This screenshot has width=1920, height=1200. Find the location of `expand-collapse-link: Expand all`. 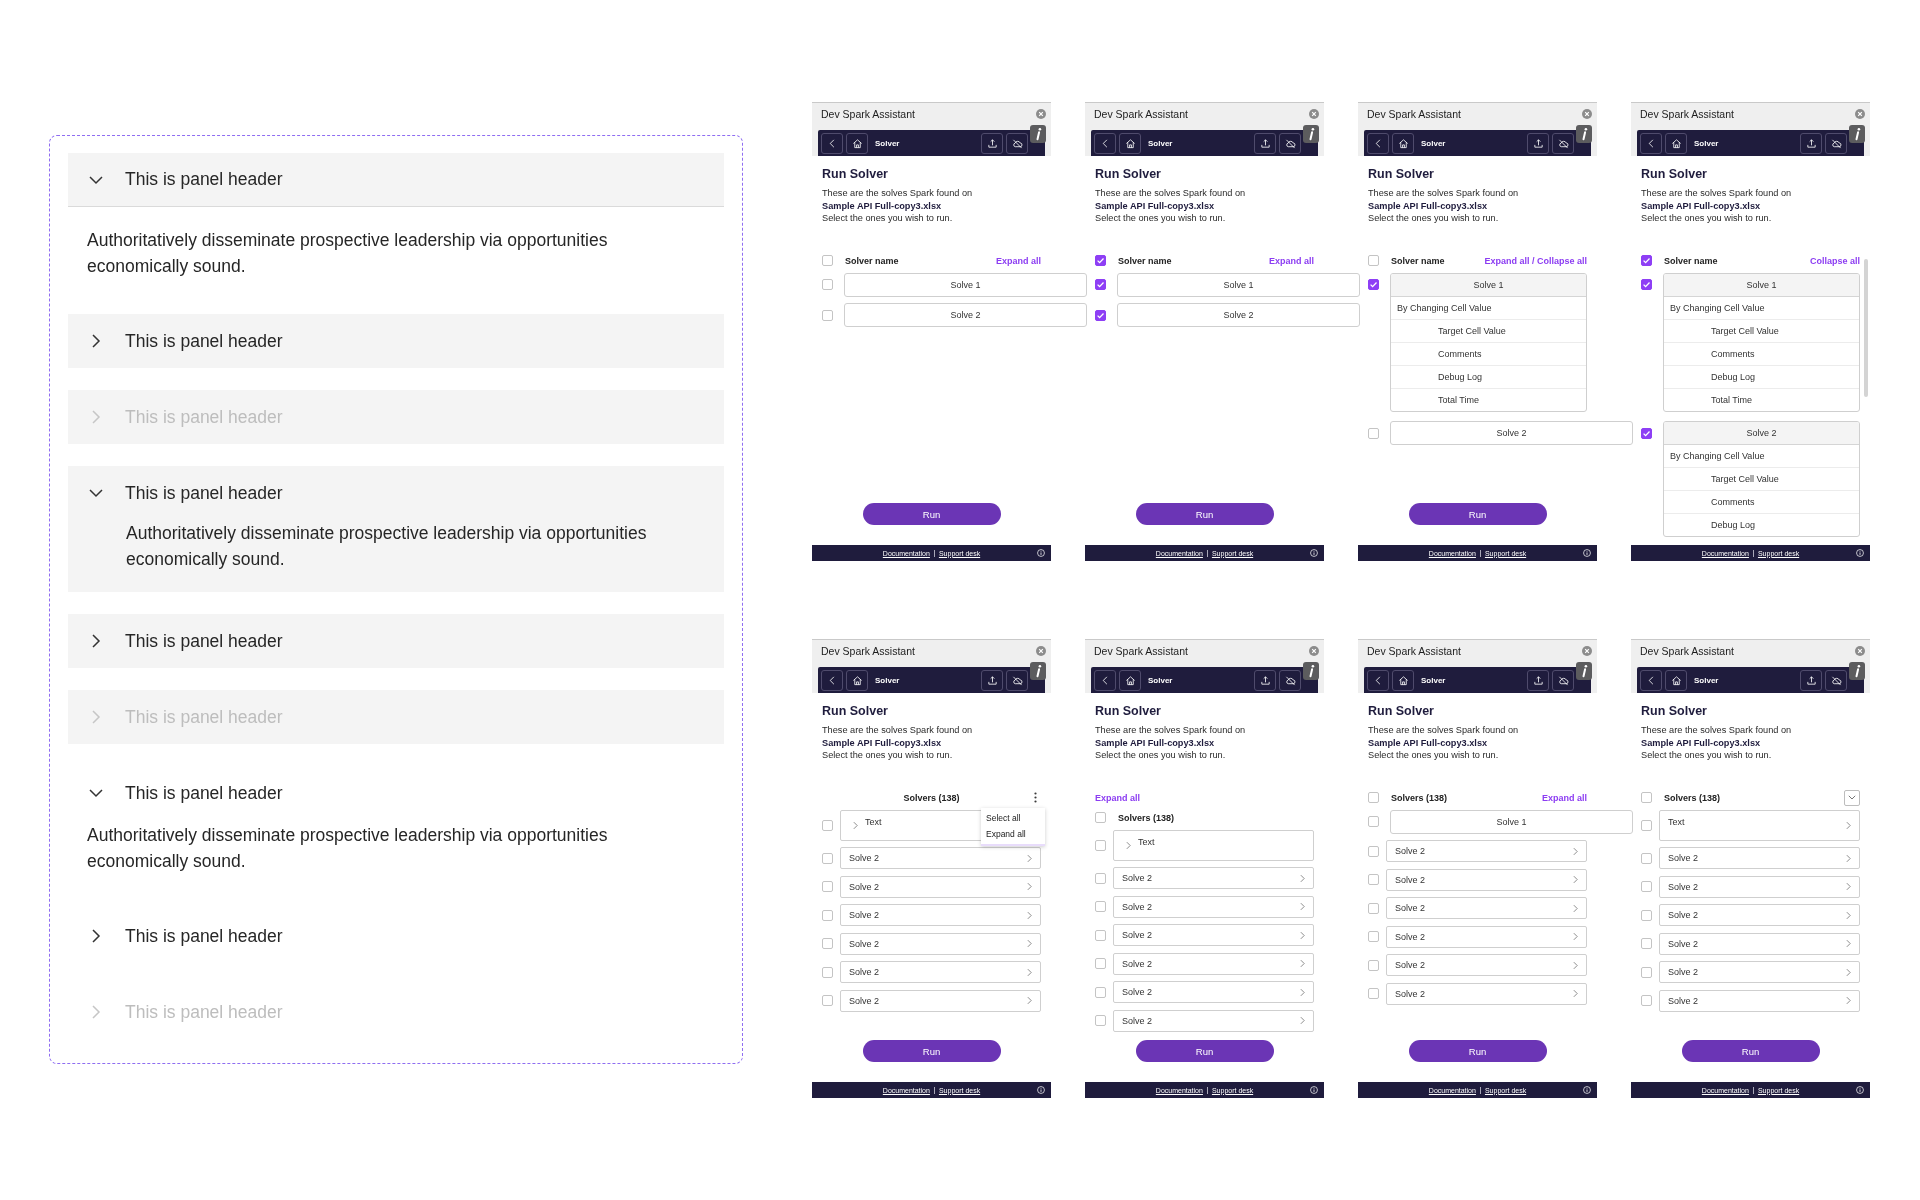

expand-collapse-link: Expand all is located at coordinates (1117, 797).